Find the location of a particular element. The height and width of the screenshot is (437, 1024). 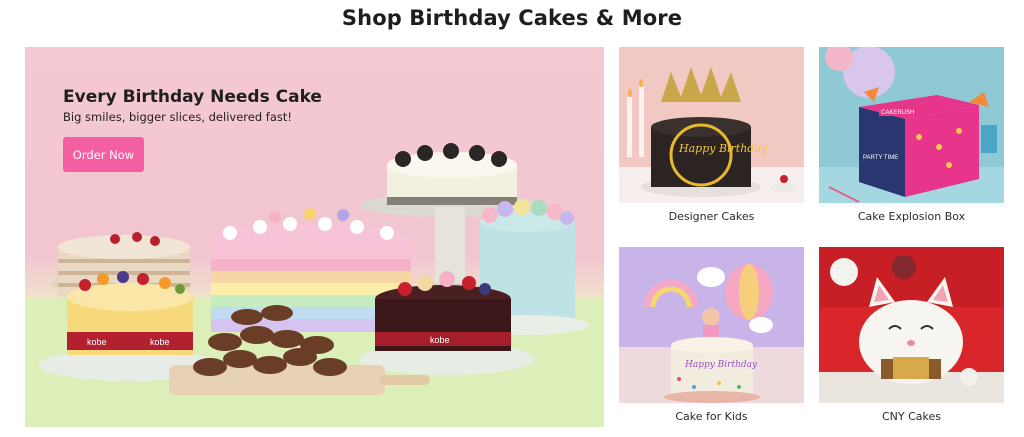

tile-cake-for-kids: Happy Birthday Cake for Kids is located at coordinates (711, 338).